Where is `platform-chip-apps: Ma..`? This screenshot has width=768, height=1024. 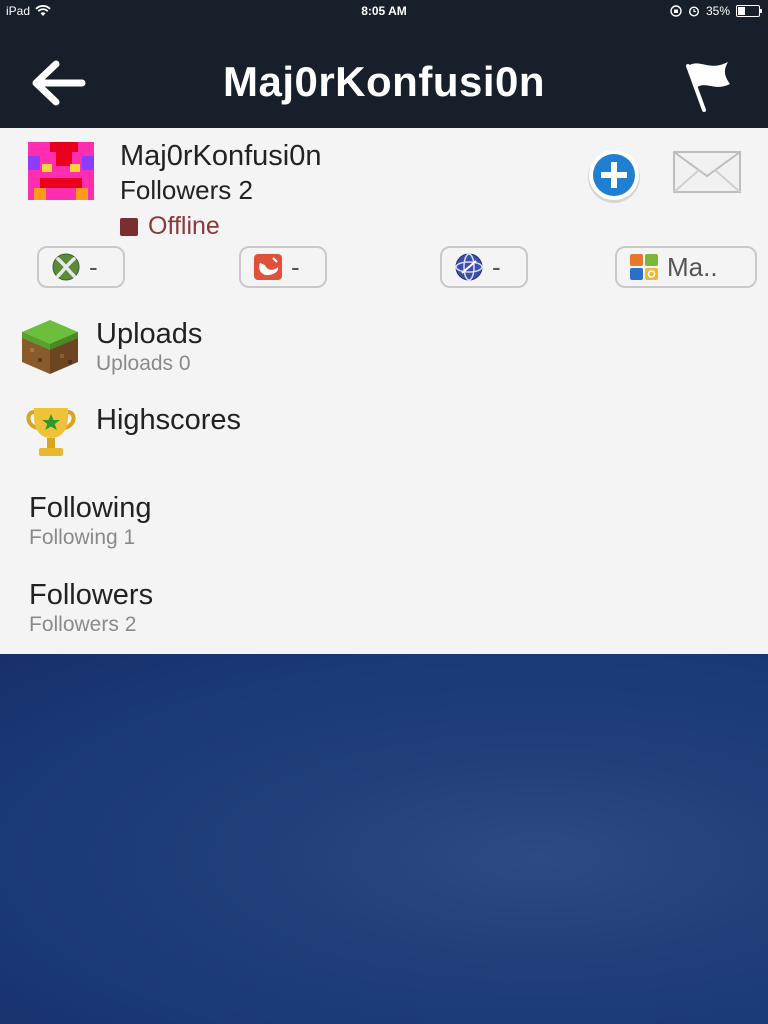 platform-chip-apps: Ma.. is located at coordinates (686, 267).